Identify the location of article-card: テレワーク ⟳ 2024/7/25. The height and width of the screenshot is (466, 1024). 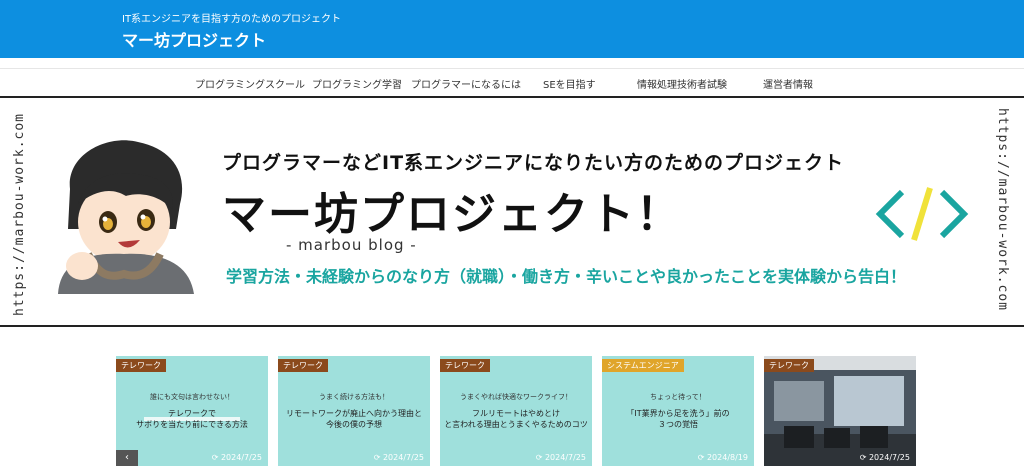
(840, 411).